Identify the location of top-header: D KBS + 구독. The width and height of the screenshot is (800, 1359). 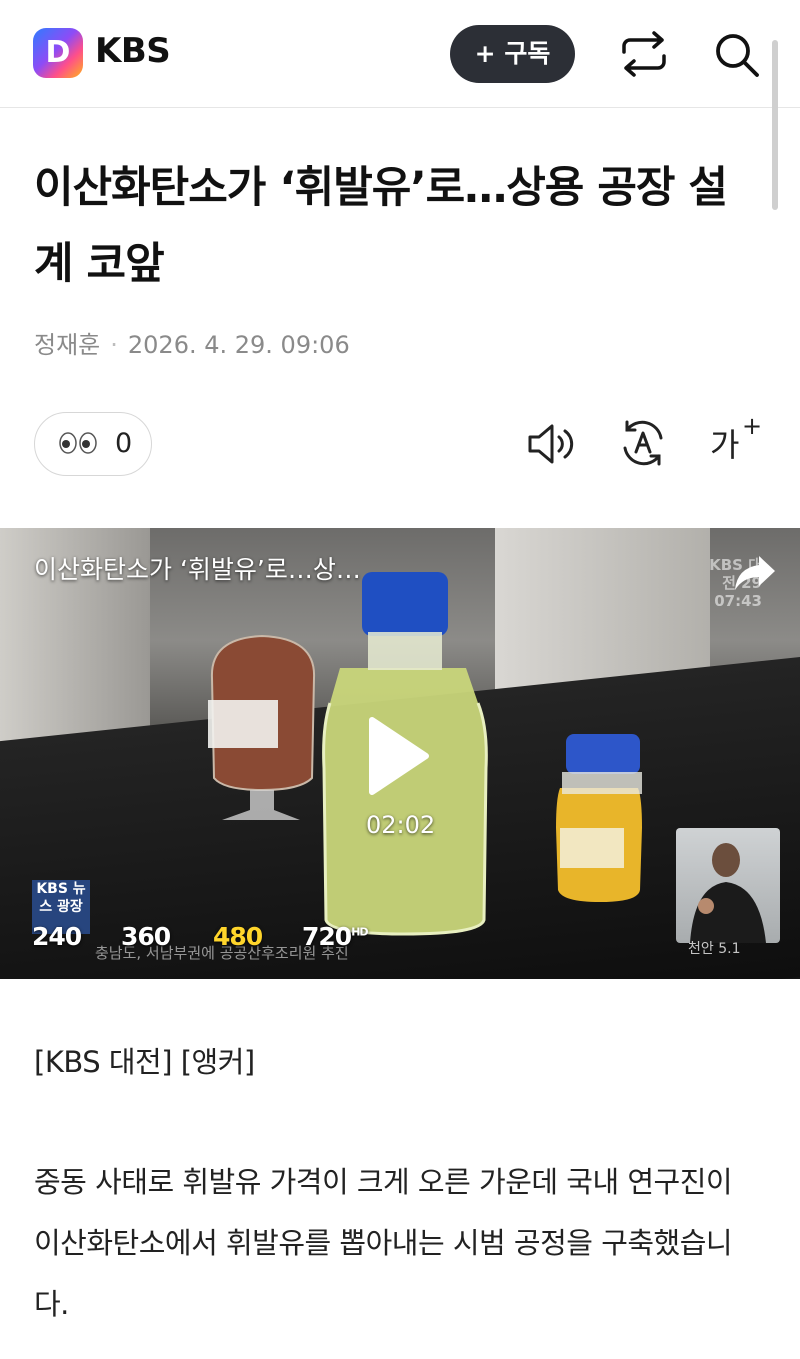
(400, 54).